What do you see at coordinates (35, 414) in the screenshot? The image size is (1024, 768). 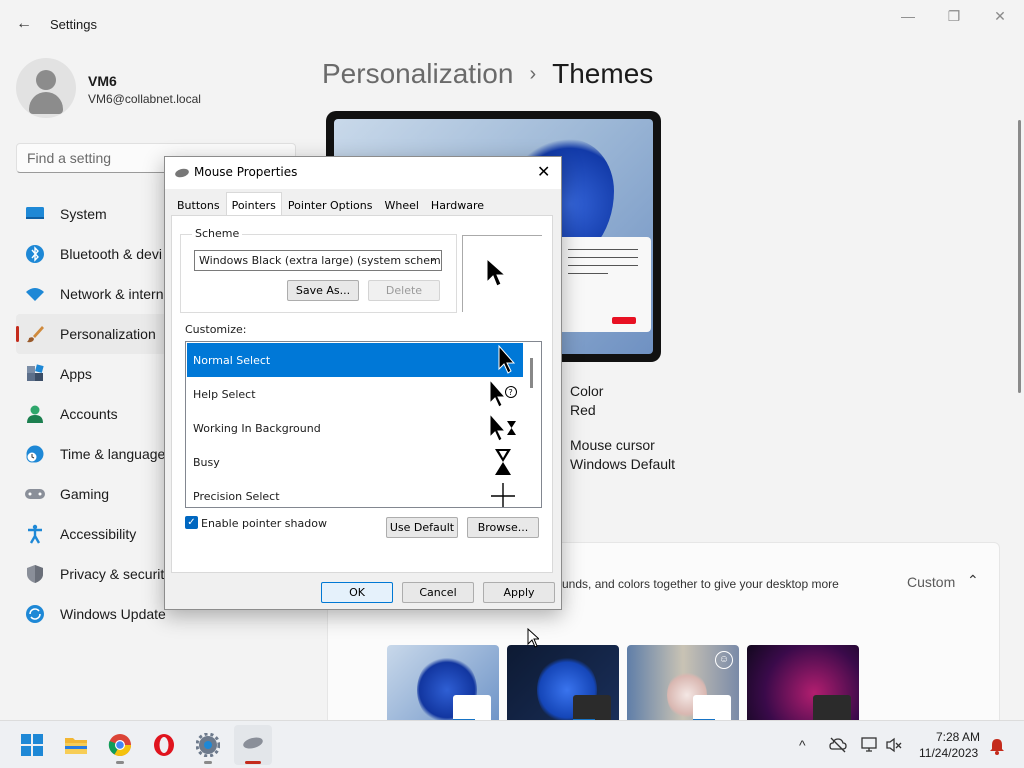 I see `accounts-icon` at bounding box center [35, 414].